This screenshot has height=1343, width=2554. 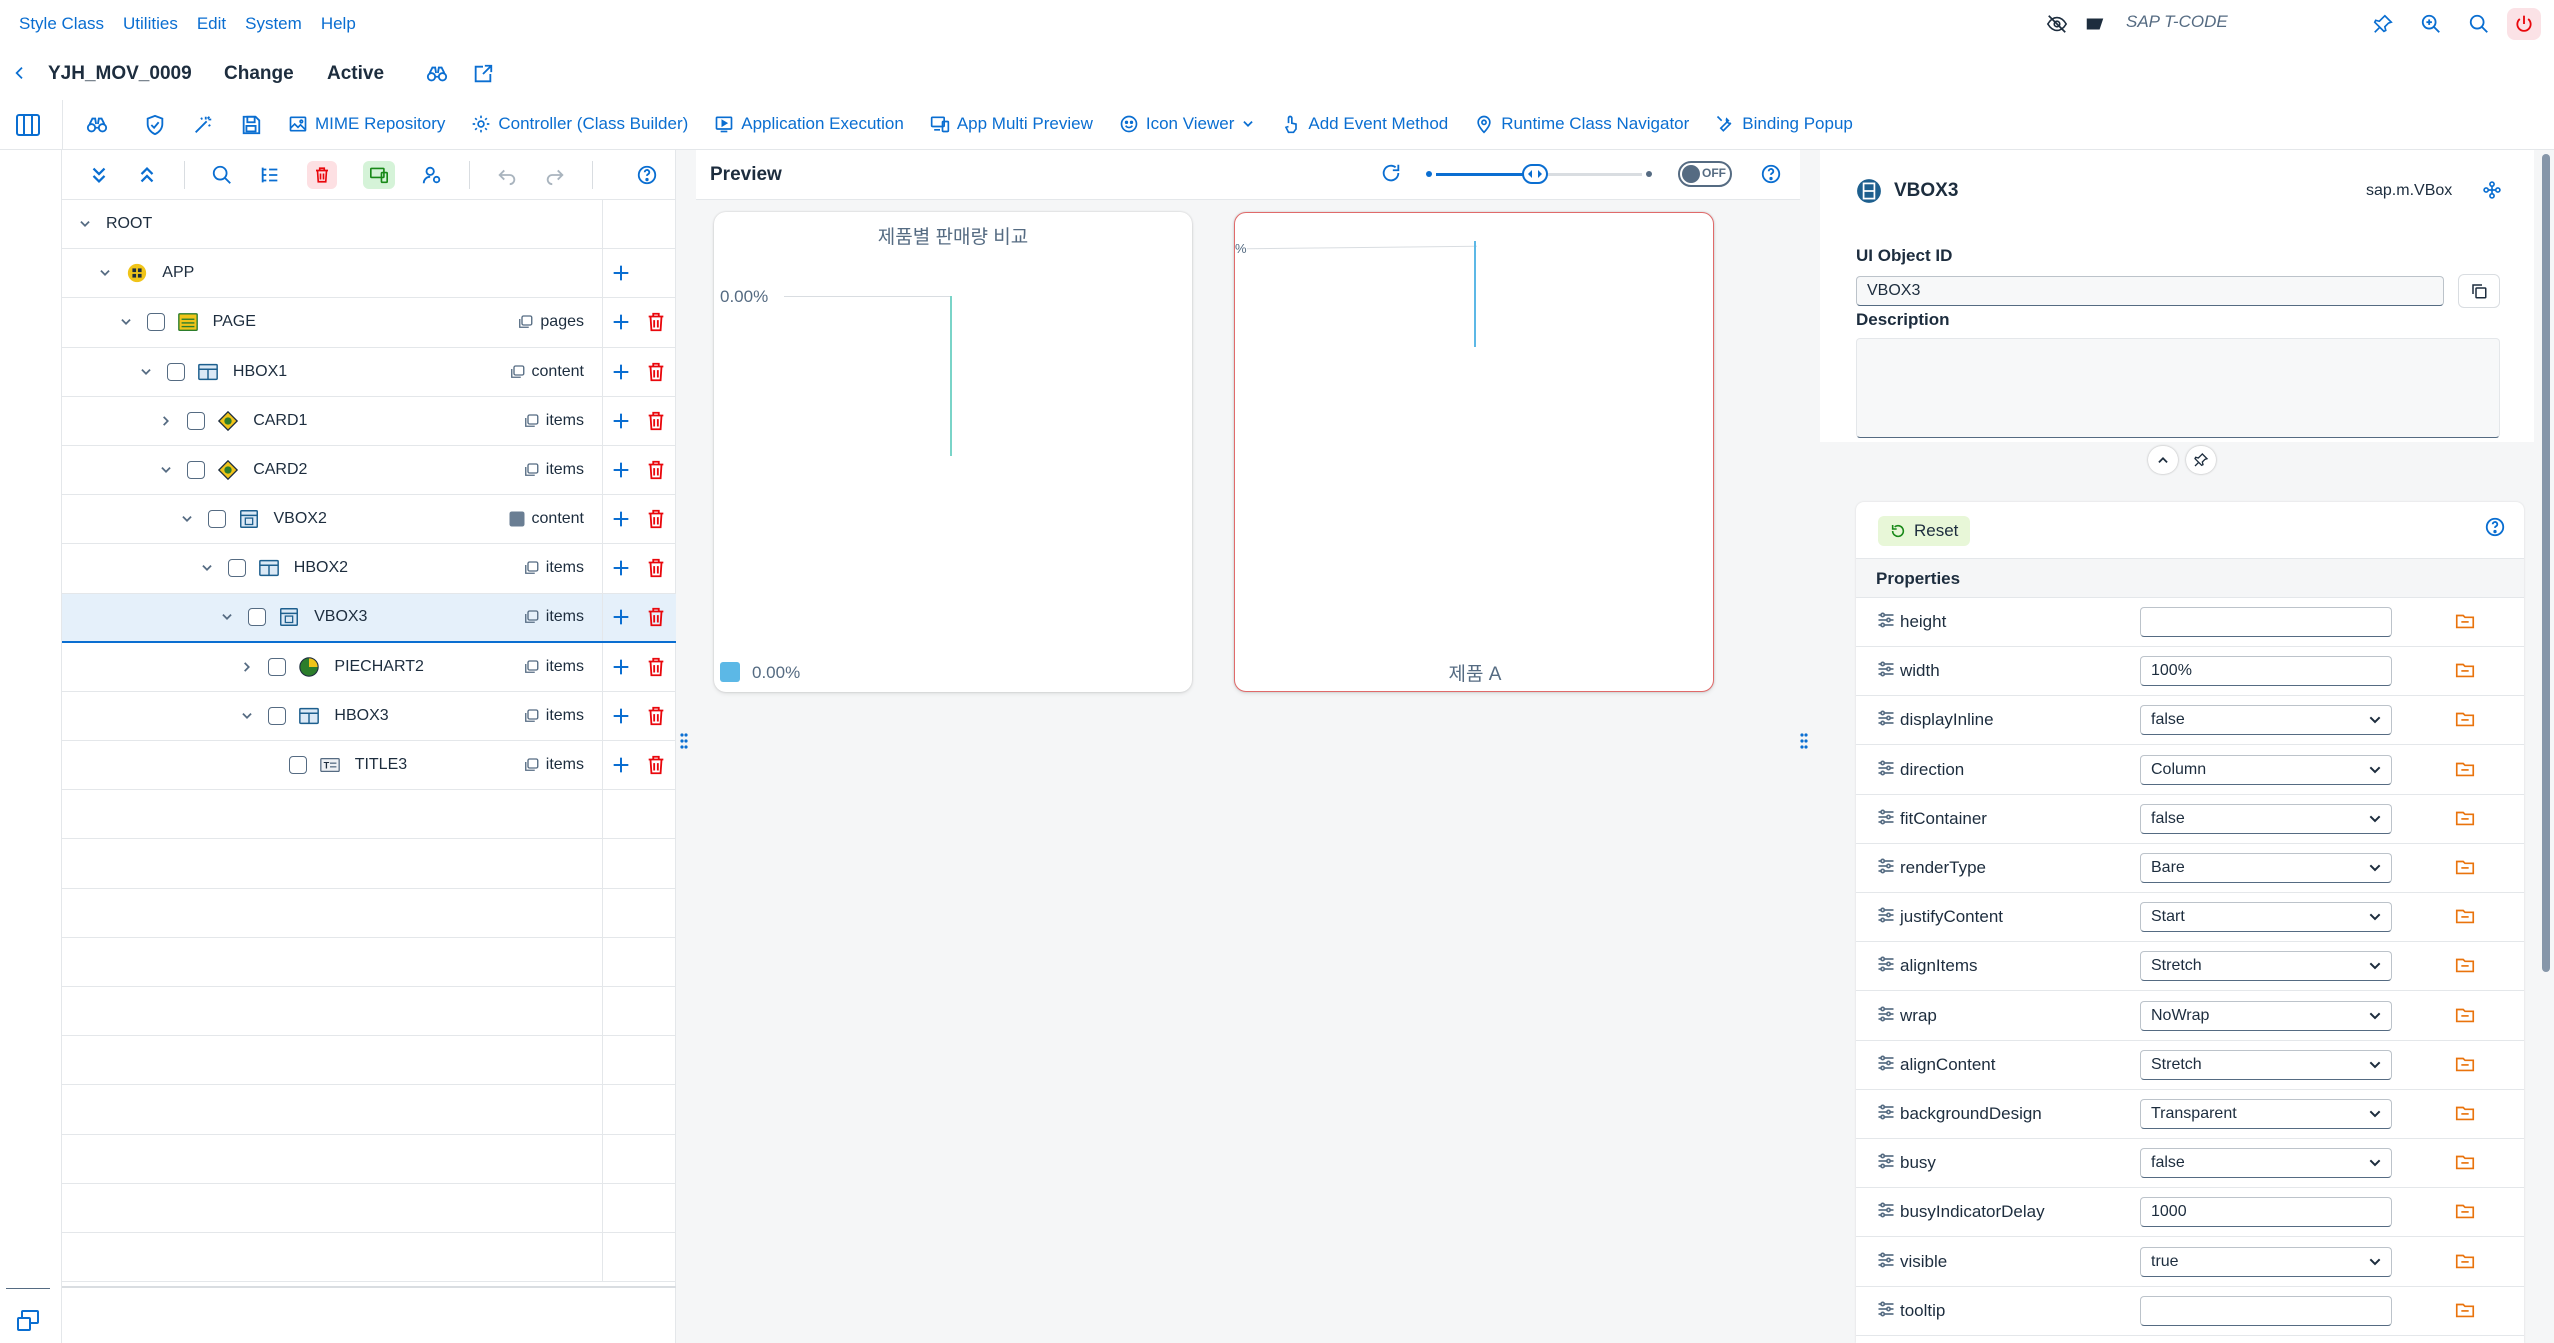 I want to click on scrollbar-thumb, so click(x=2546, y=563).